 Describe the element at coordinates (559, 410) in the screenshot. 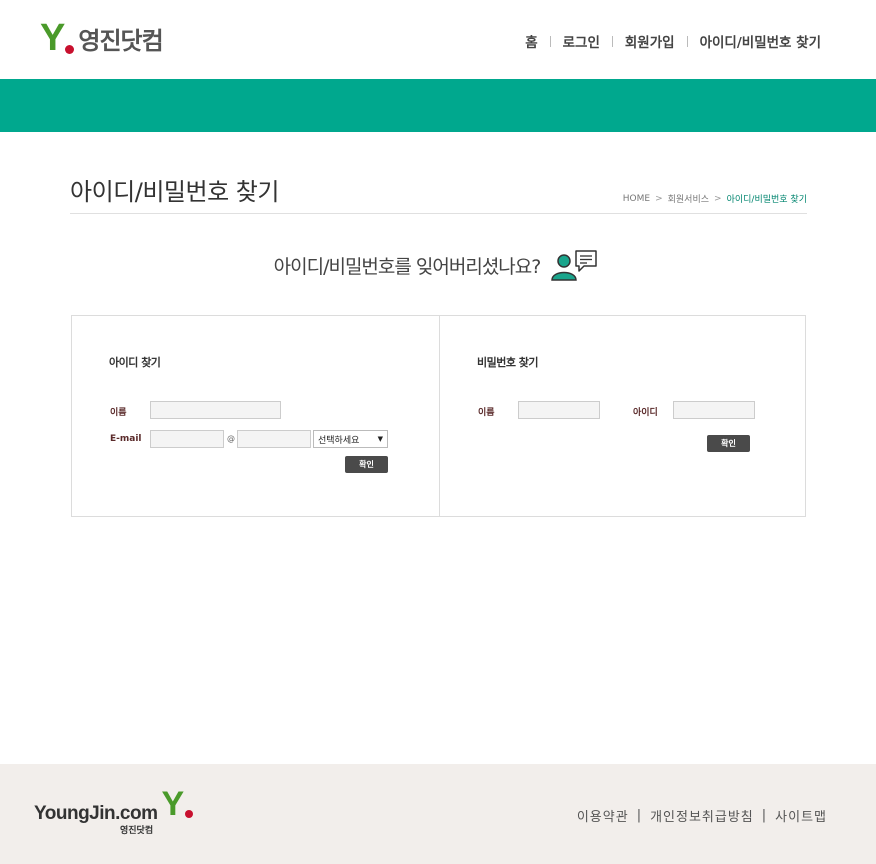

I see `find-pw-name-input` at that location.